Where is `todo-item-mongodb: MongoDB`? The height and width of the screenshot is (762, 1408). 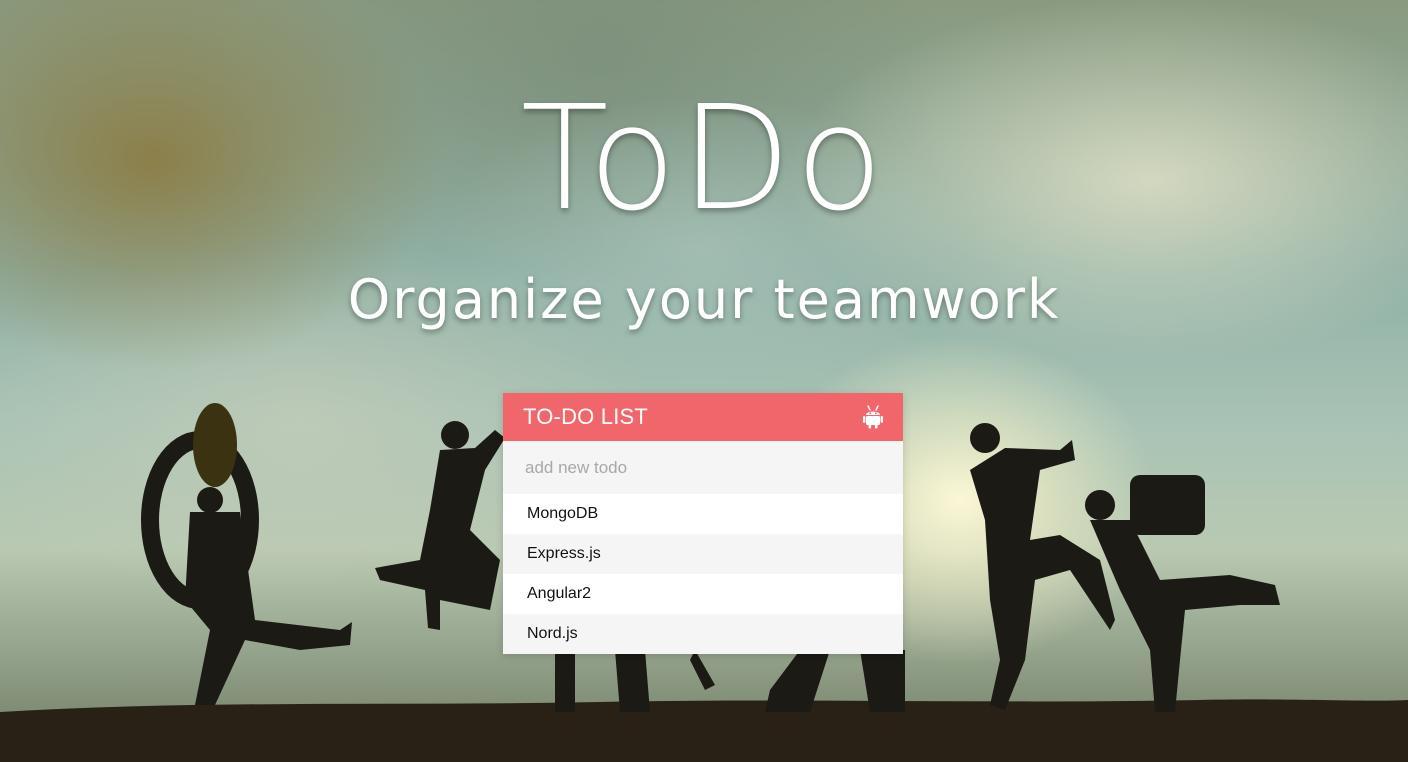 todo-item-mongodb: MongoDB is located at coordinates (703, 514).